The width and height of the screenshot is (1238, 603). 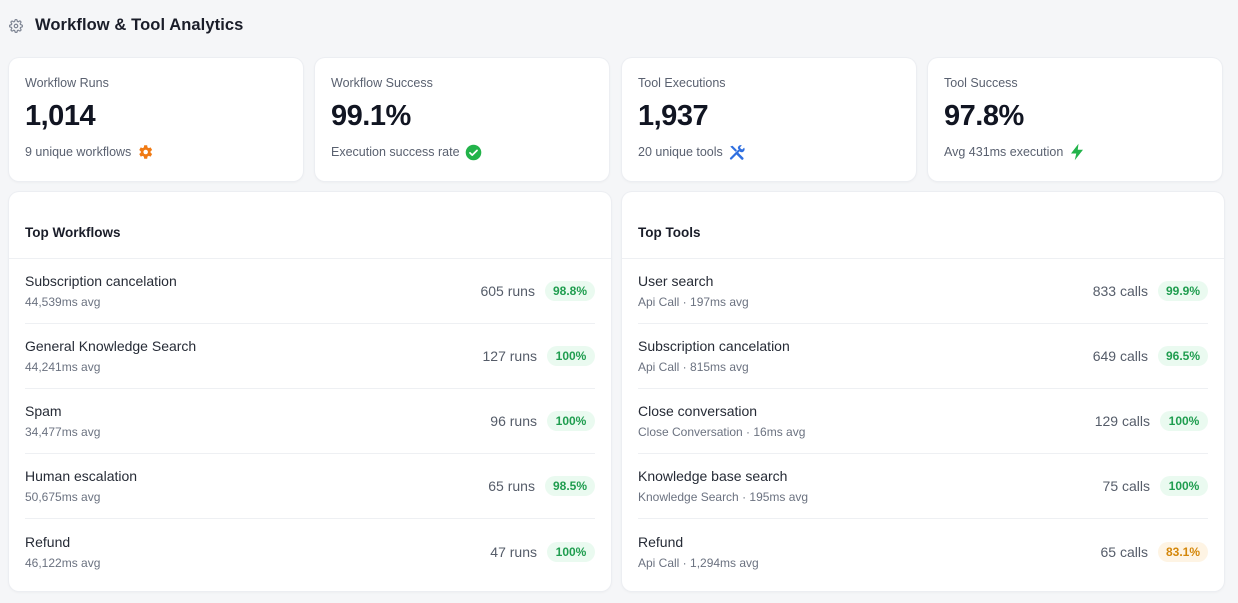 What do you see at coordinates (1126, 486) in the screenshot?
I see `item-count: 75 calls` at bounding box center [1126, 486].